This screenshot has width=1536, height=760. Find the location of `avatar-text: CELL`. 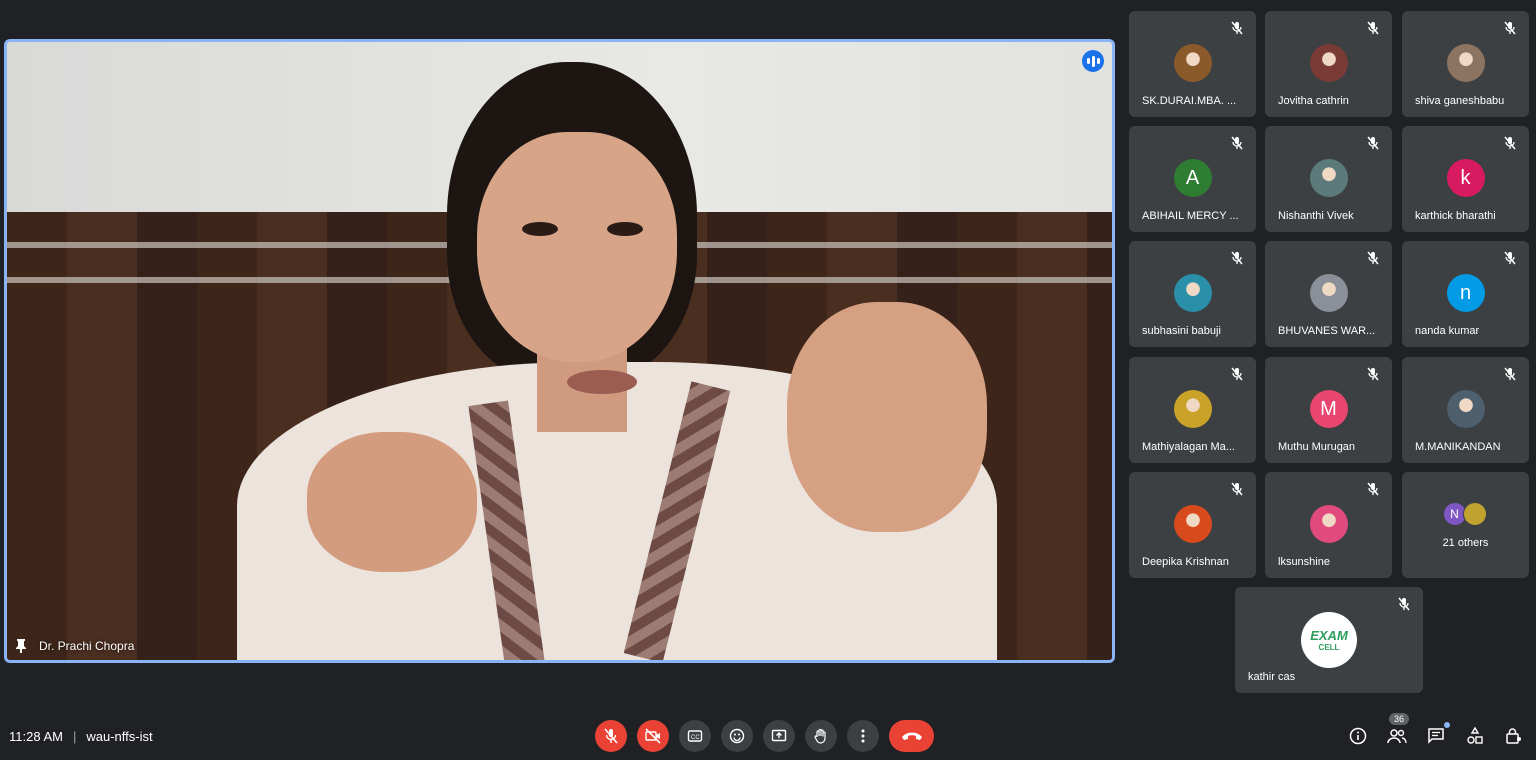

avatar-text: CELL is located at coordinates (1329, 647).